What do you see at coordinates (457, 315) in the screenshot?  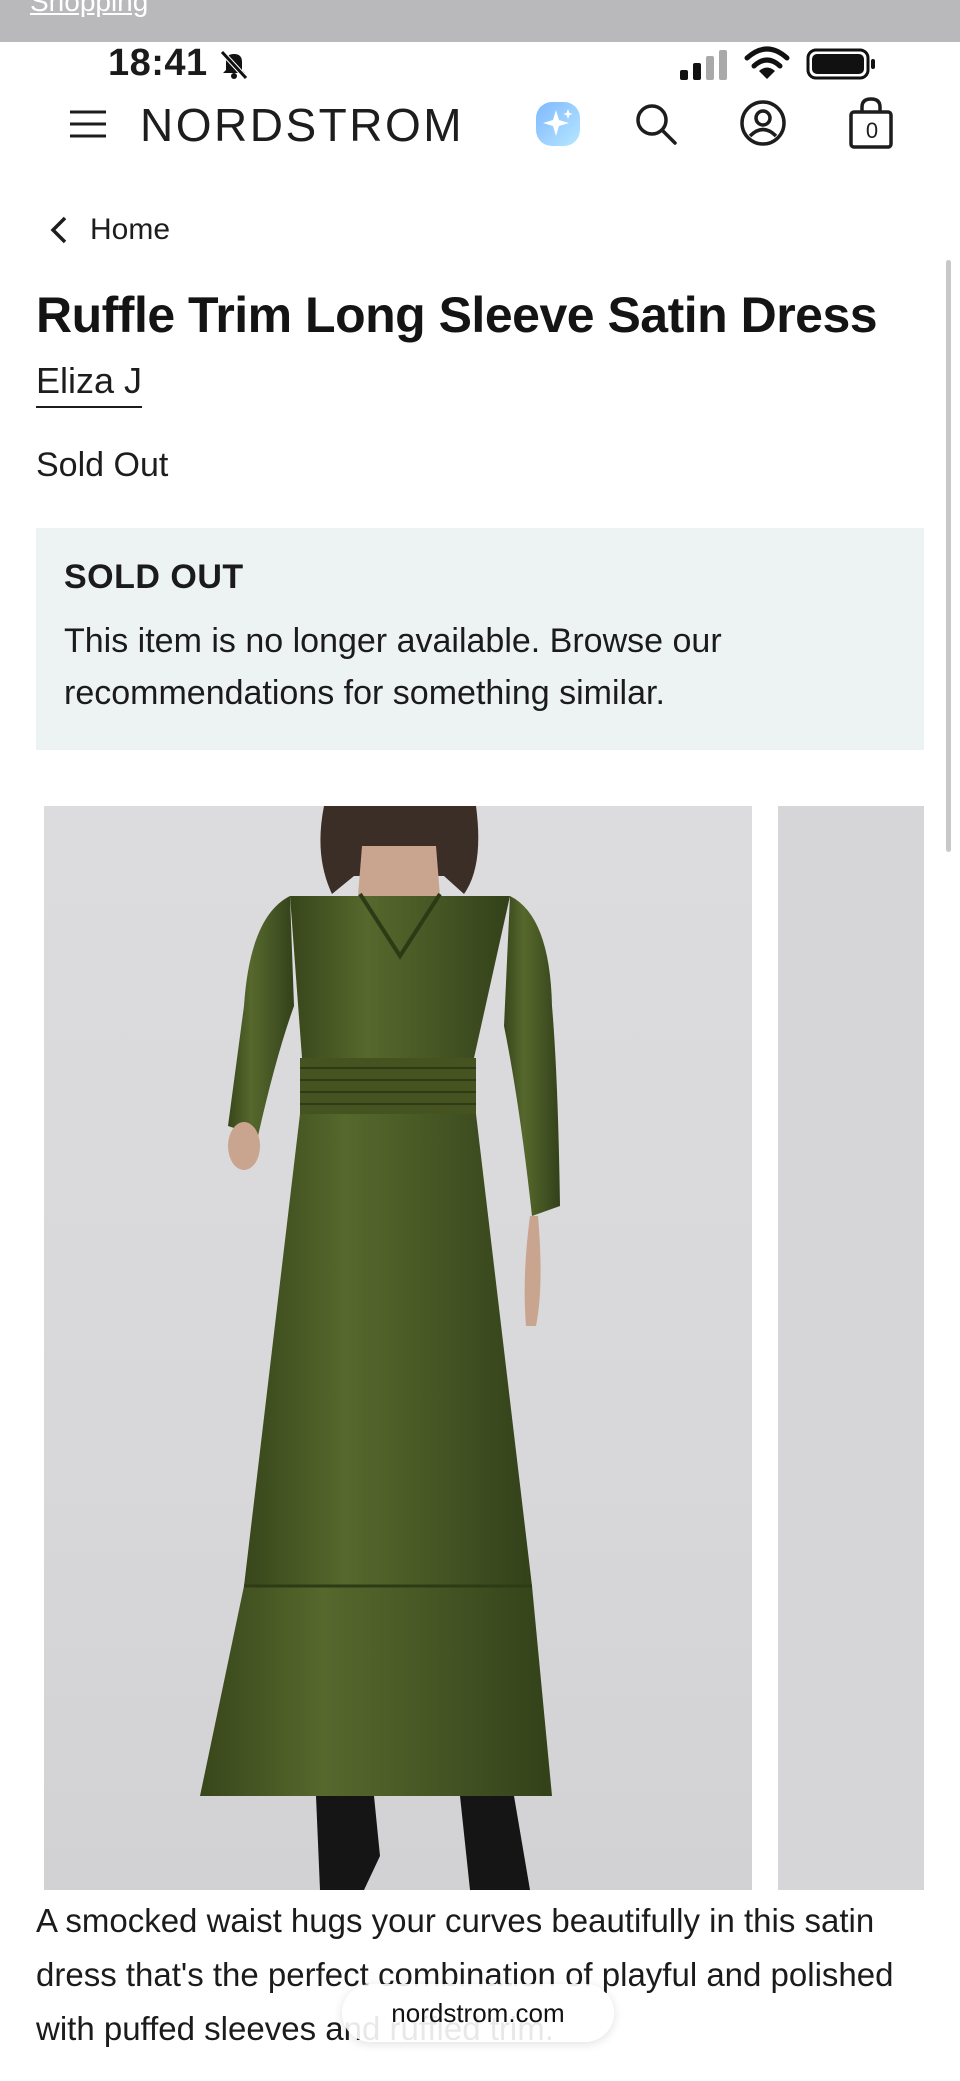 I see `product-title: Ruffle Trim Long Sleeve Satin Dress` at bounding box center [457, 315].